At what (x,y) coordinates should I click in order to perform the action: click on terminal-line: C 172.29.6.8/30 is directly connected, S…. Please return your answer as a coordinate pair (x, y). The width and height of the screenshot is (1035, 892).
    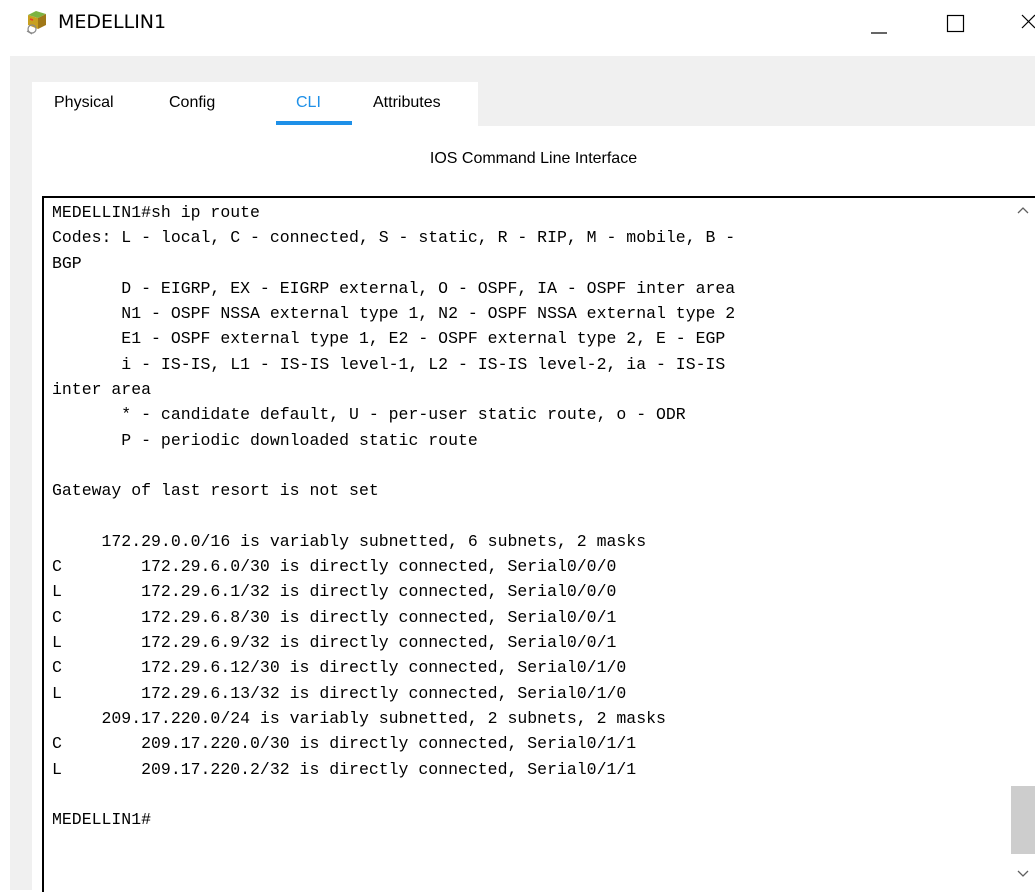
    Looking at the image, I should click on (334, 617).